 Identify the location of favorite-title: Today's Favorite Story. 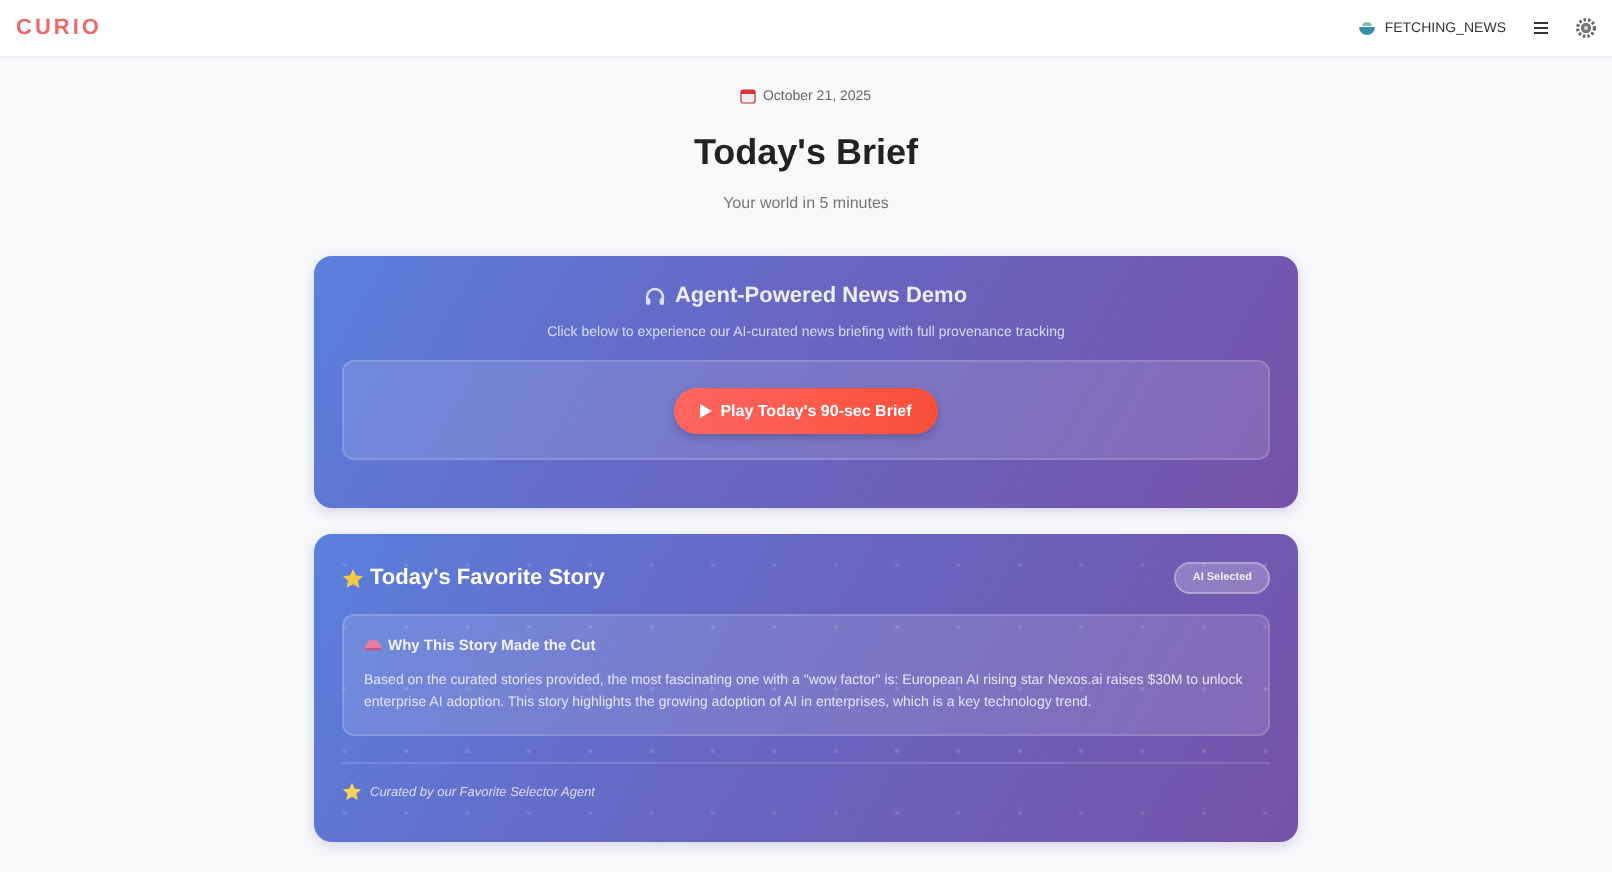
(487, 578).